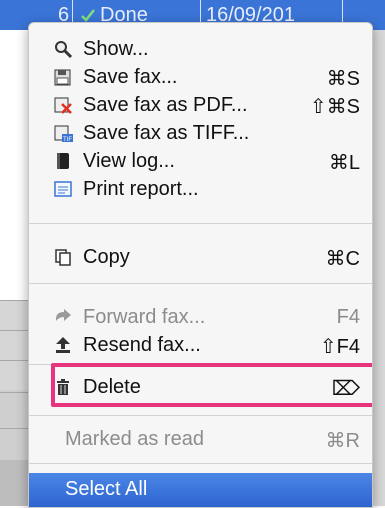  Describe the element at coordinates (14, 268) in the screenshot. I see `background-left-strip` at that location.